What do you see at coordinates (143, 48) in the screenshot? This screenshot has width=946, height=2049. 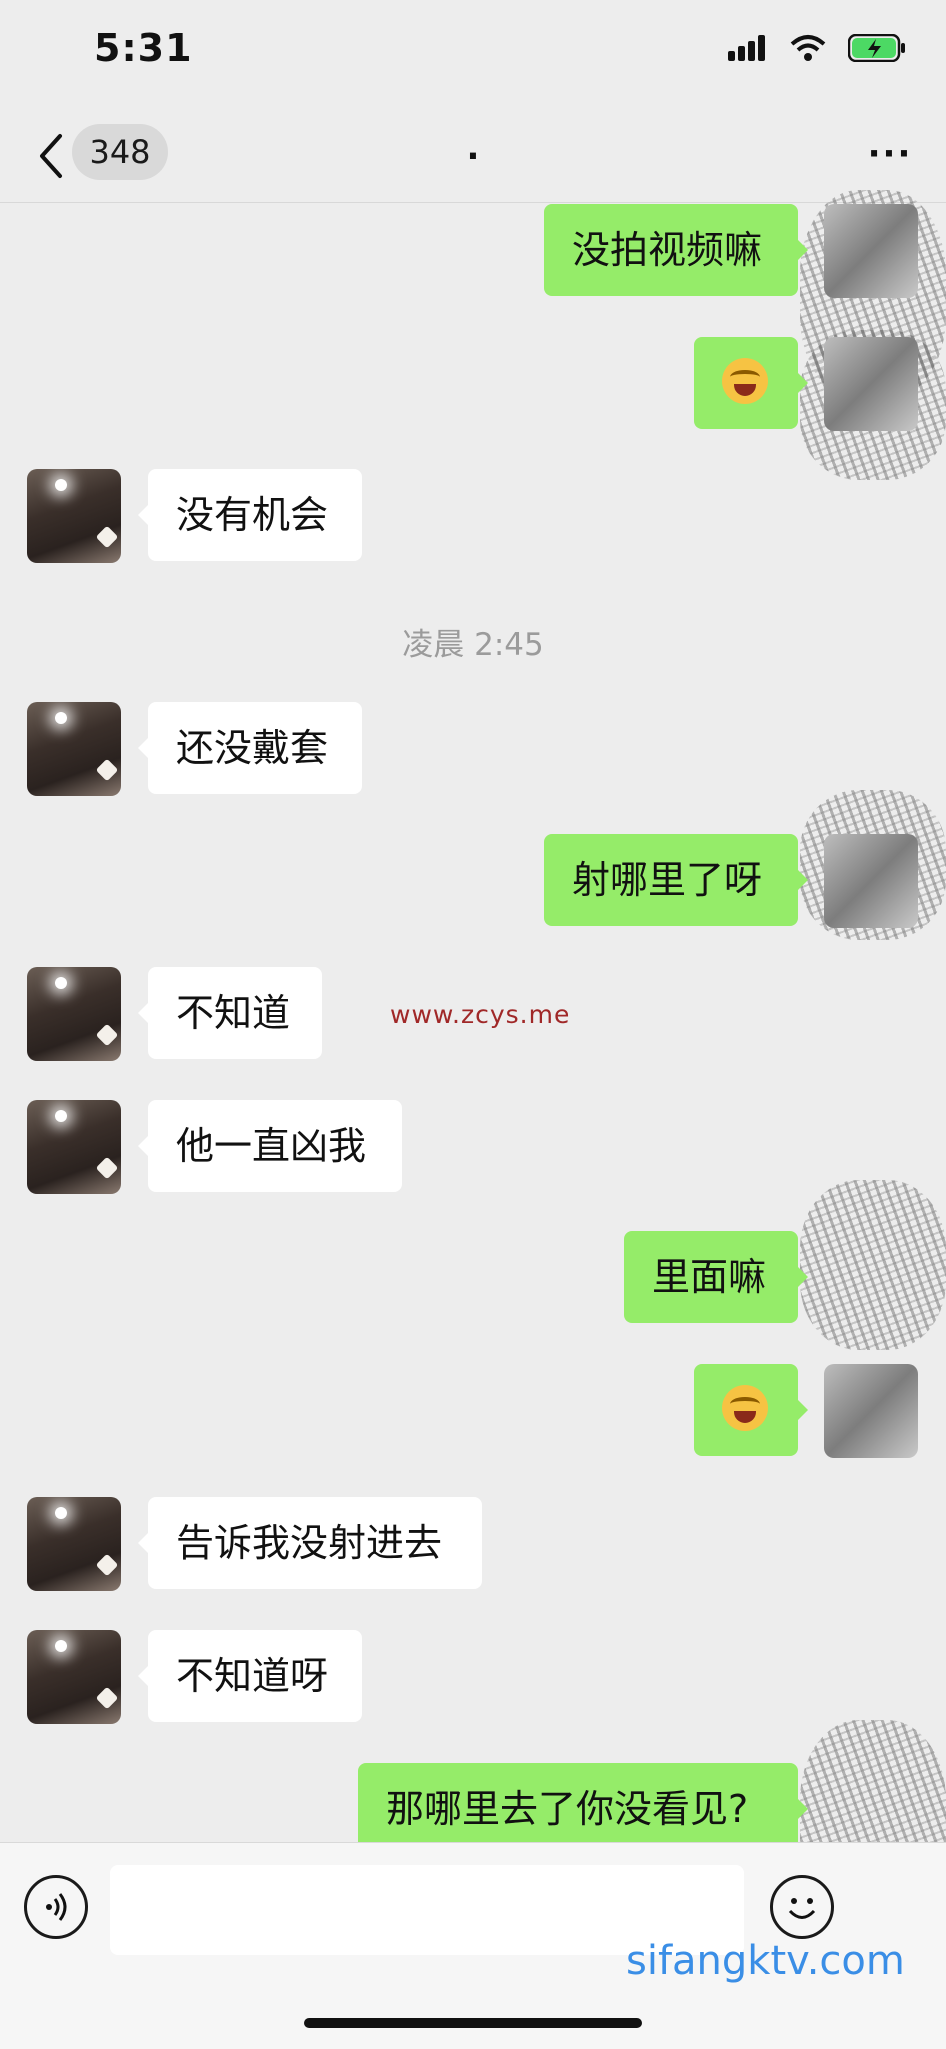 I see `status-time: 5:31` at bounding box center [143, 48].